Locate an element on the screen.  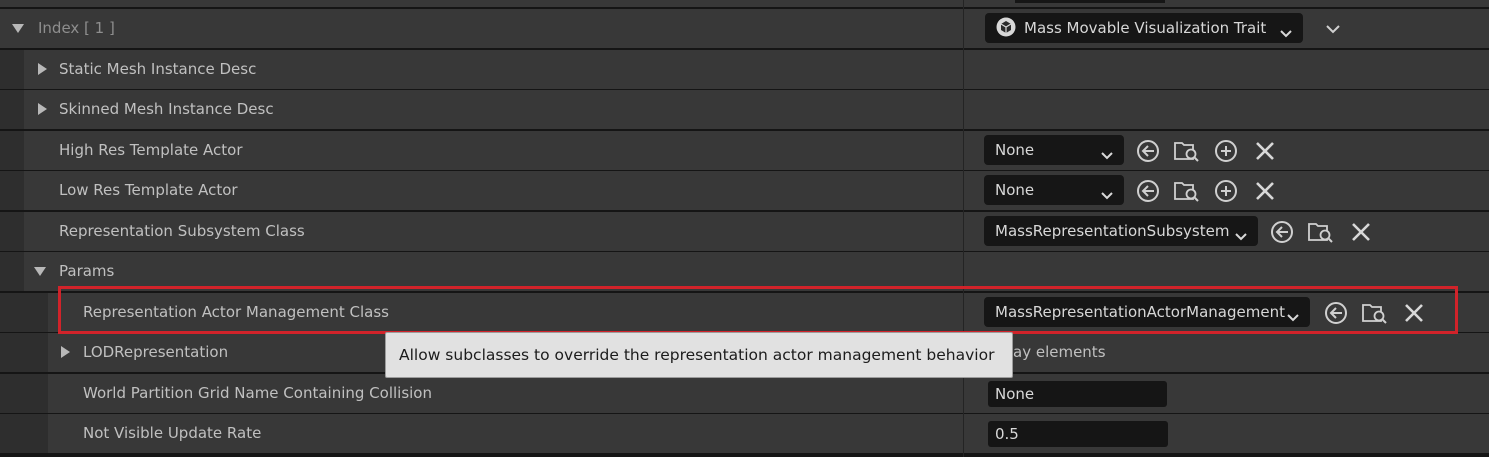
high-res-combo: None is located at coordinates (1054, 150).